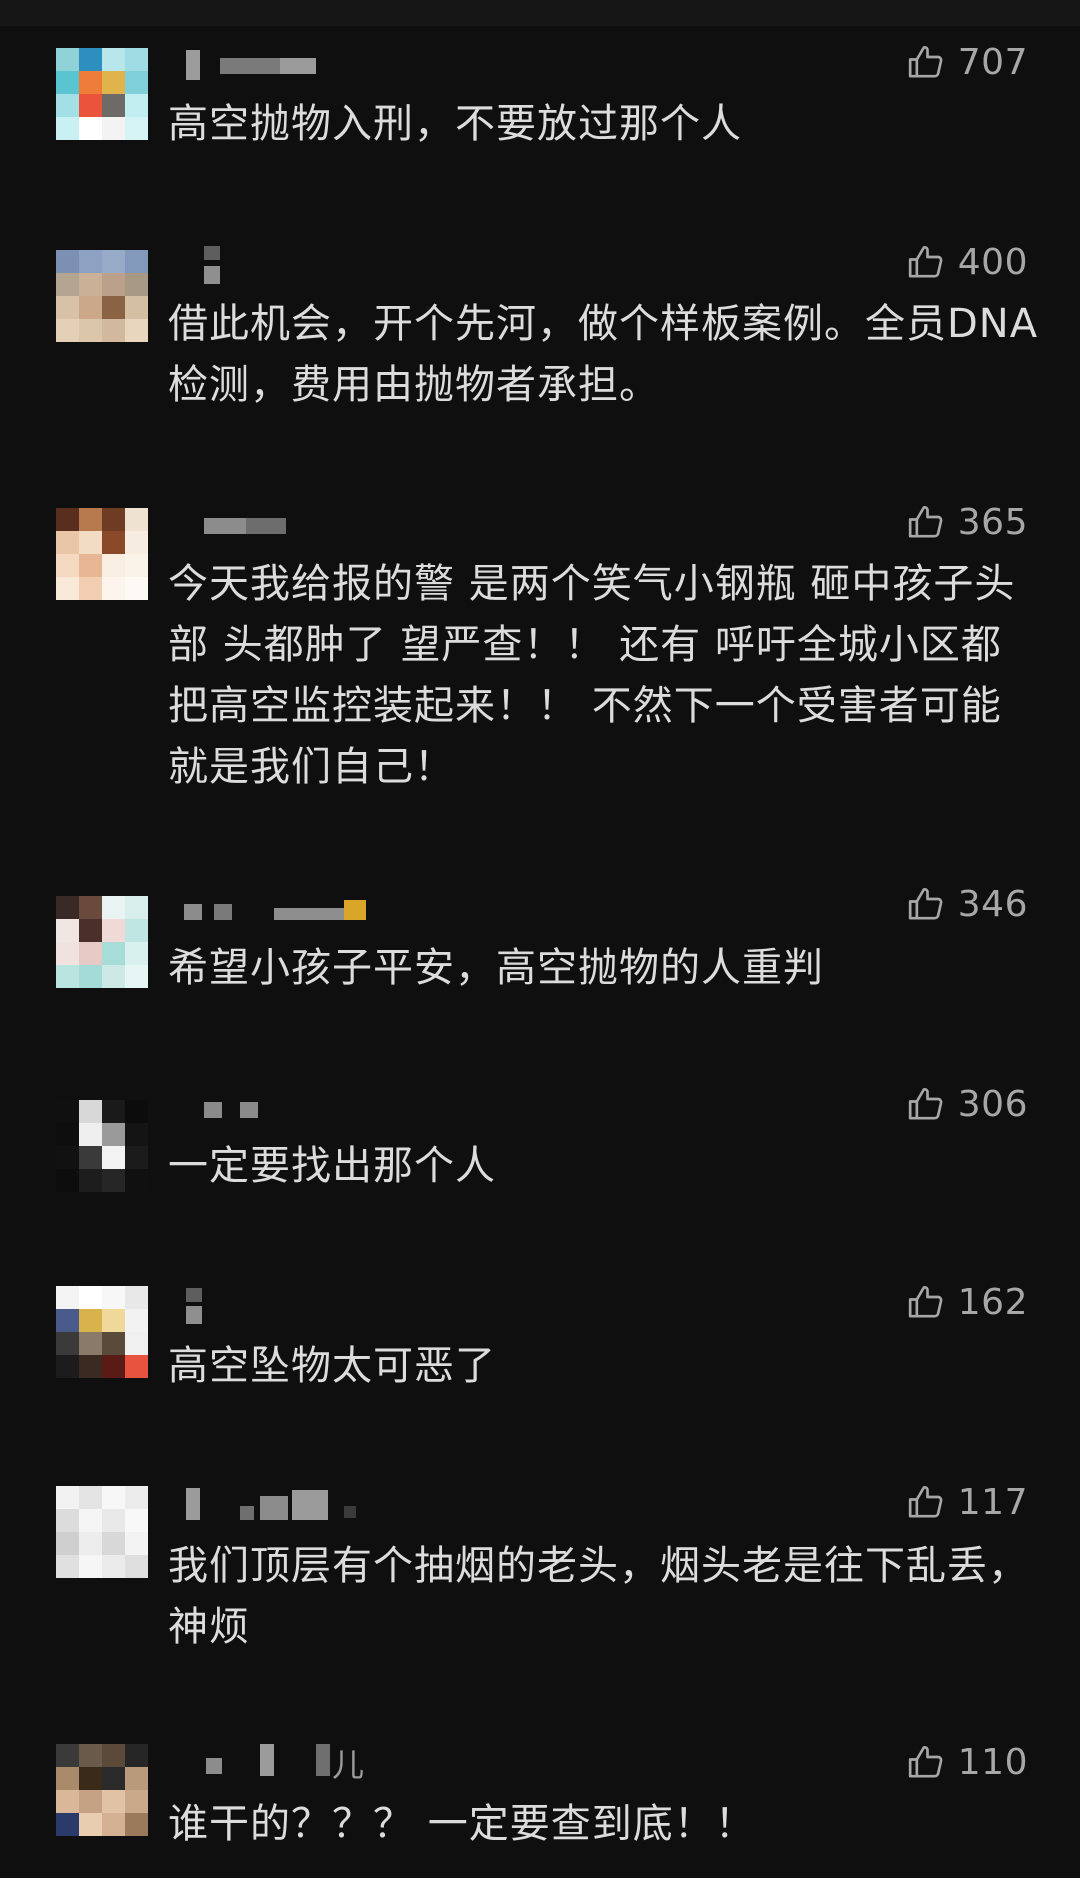 This screenshot has height=1878, width=1080. I want to click on like-button: 117, so click(967, 1502).